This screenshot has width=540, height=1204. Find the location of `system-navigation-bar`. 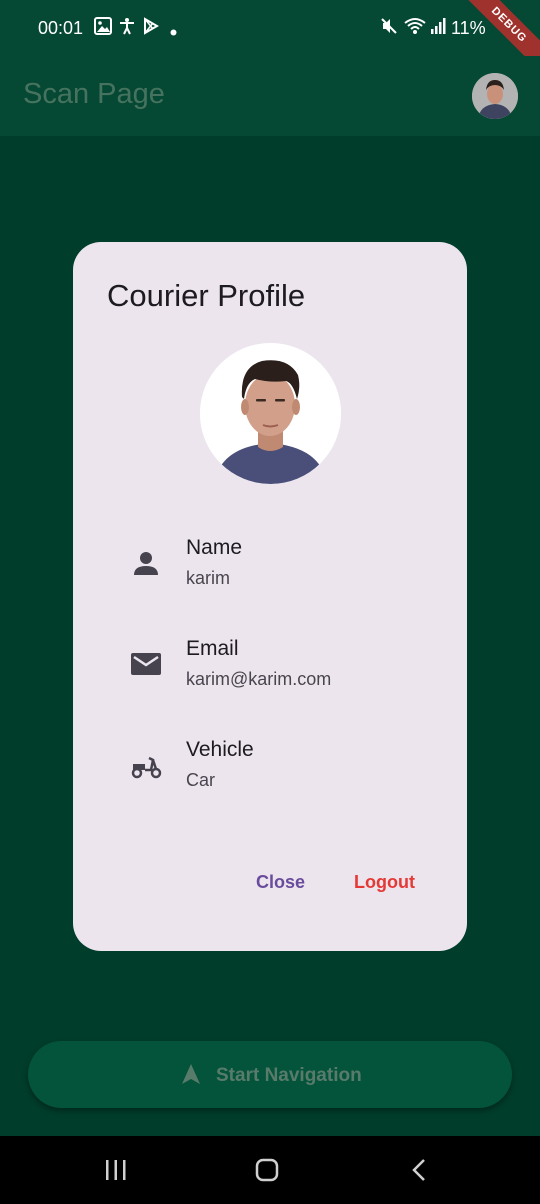

system-navigation-bar is located at coordinates (270, 1170).